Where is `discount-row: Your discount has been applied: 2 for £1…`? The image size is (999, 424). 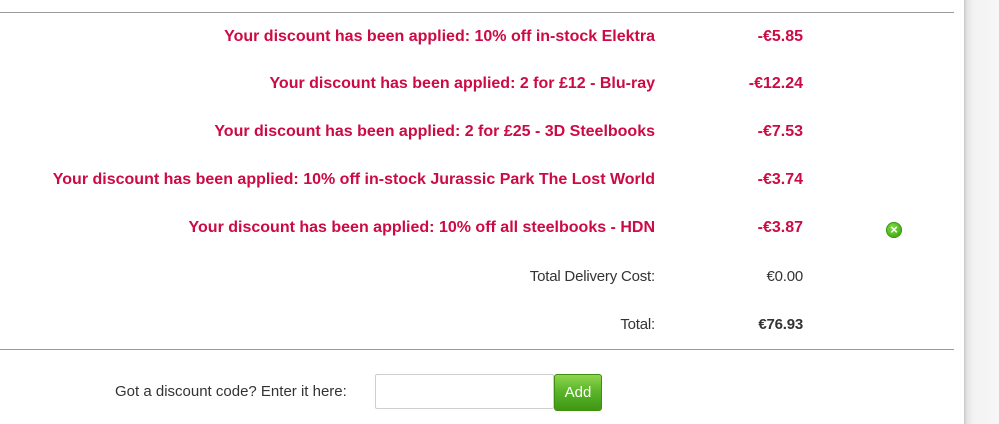
discount-row: Your discount has been applied: 2 for £1… is located at coordinates (477, 84).